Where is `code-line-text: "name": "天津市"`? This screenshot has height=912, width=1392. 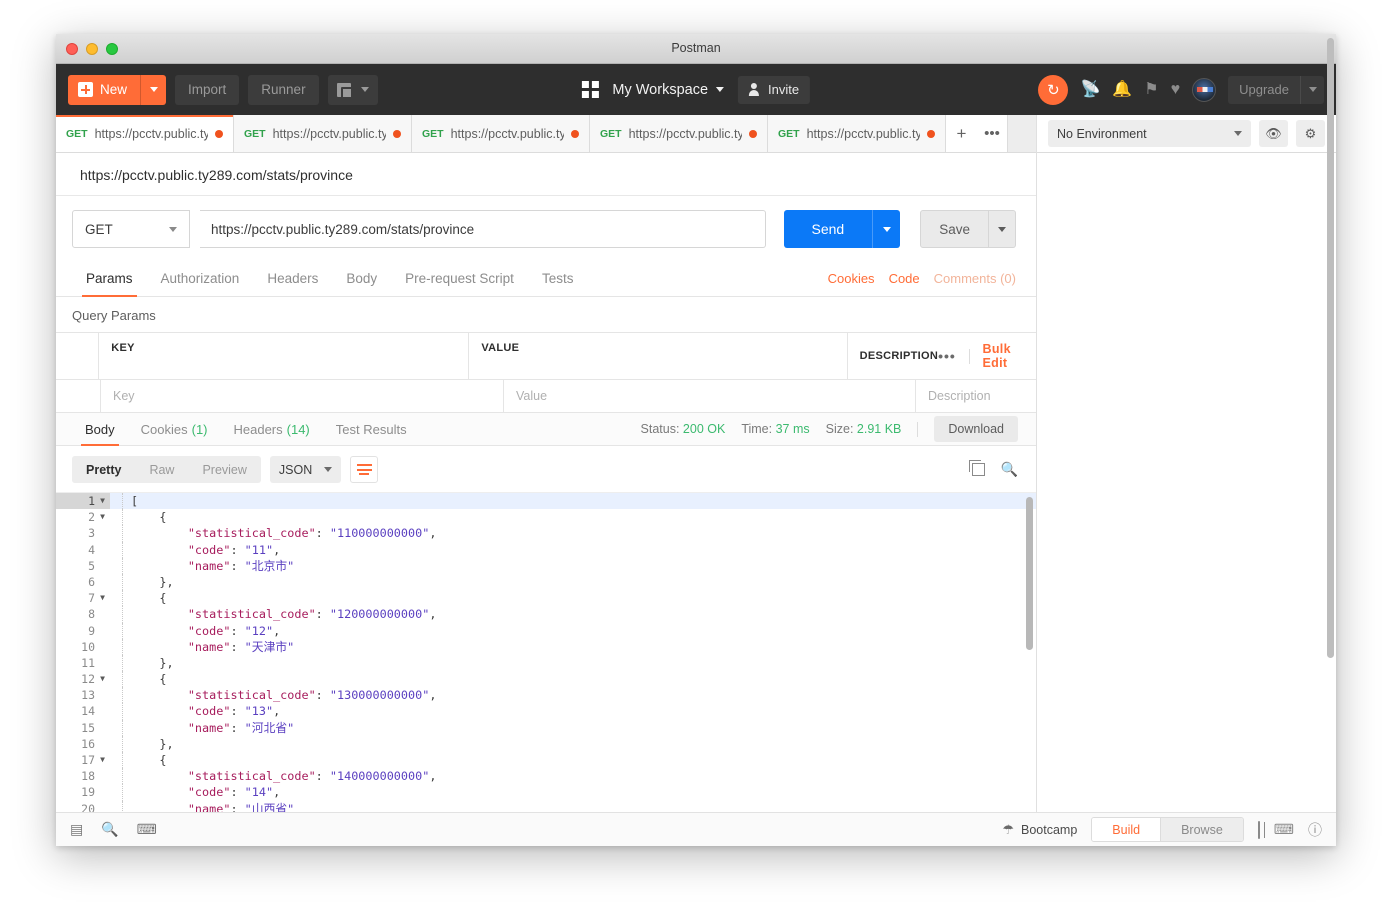
code-line-text: "name": "天津市" is located at coordinates (241, 646).